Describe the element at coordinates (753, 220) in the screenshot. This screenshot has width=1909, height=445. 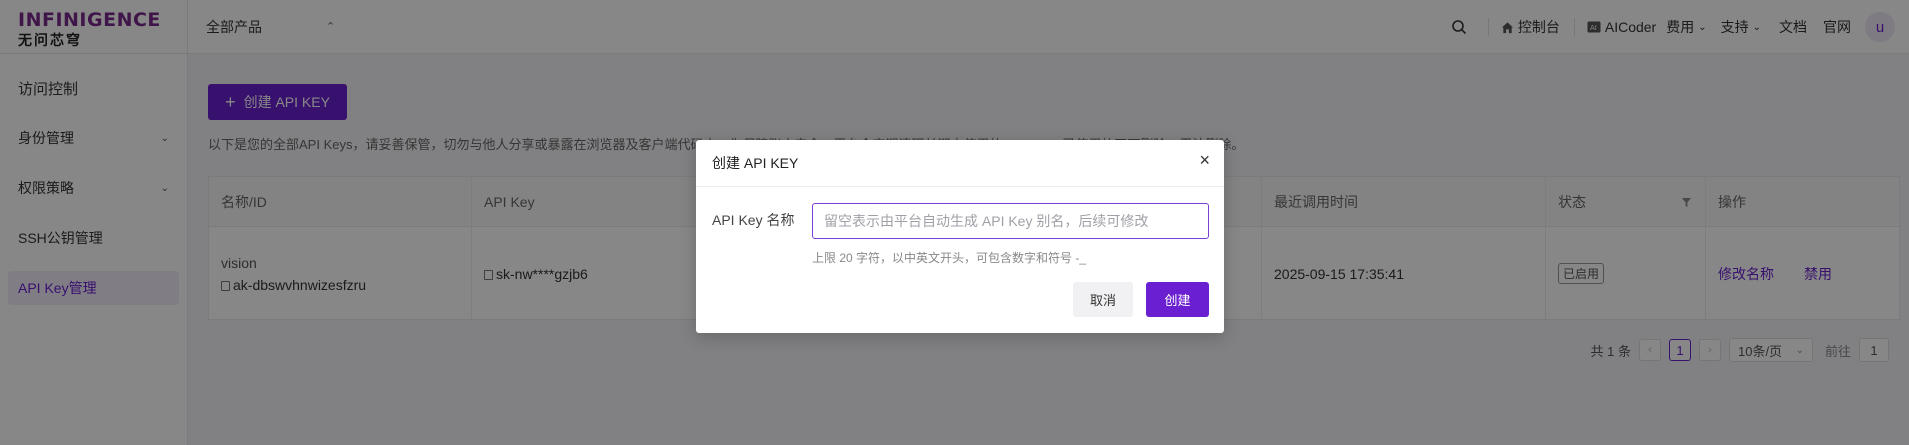
I see `api-key-name-label: API Key 名称` at that location.